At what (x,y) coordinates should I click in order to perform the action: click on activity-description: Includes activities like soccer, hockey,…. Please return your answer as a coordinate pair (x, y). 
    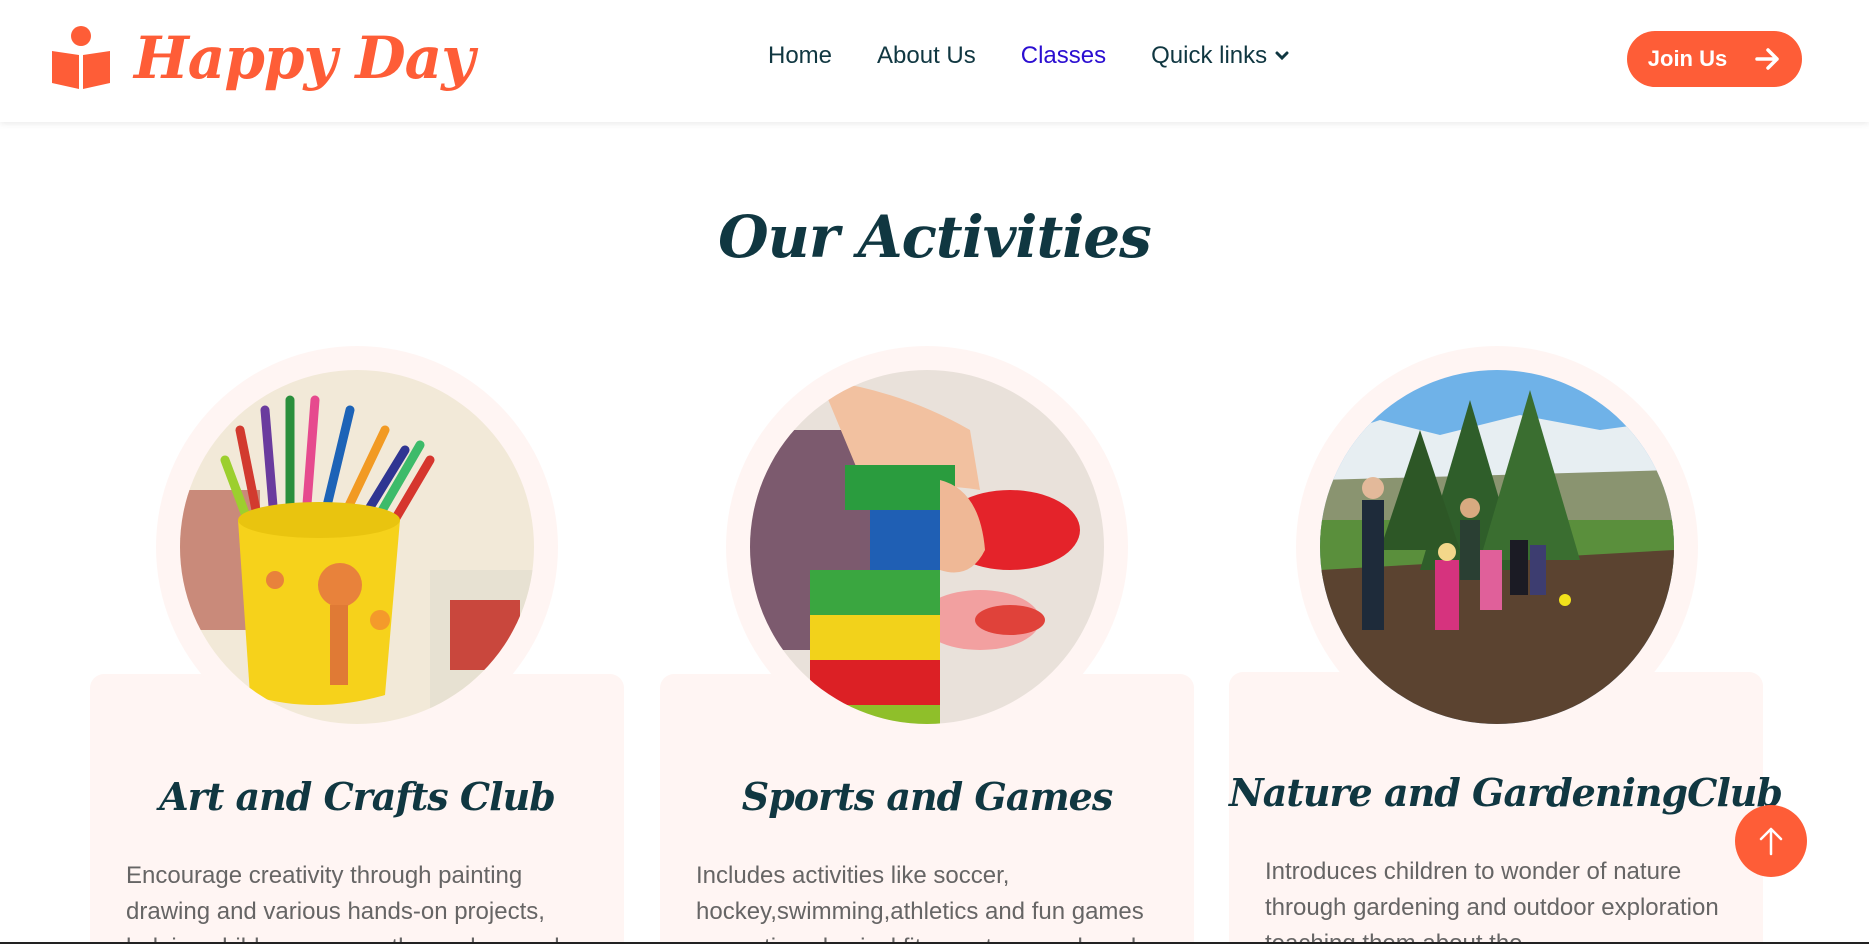
    Looking at the image, I should click on (920, 903).